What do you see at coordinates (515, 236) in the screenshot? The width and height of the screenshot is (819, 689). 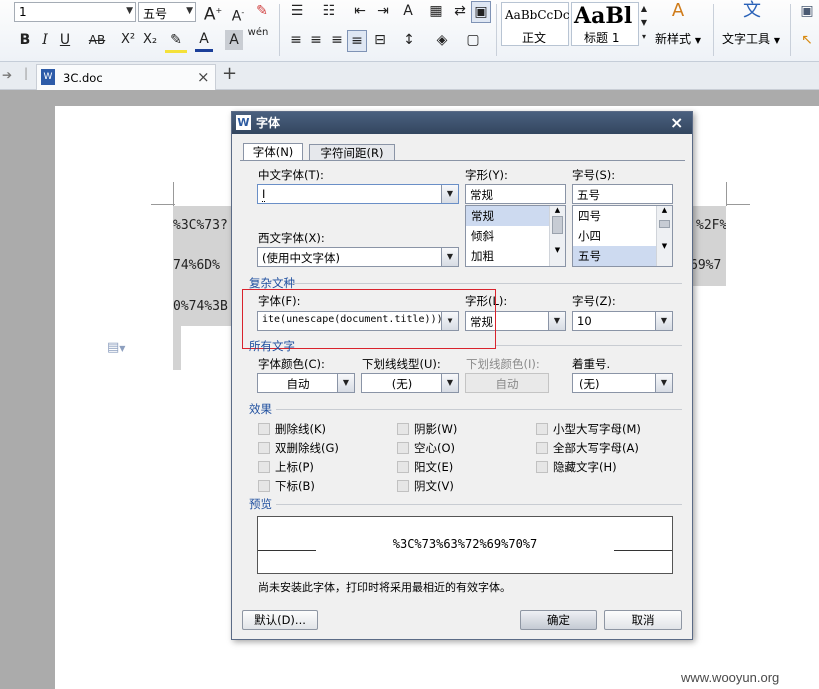 I see `style-listbox: 常规 倾斜 加粗 ▲ ▼` at bounding box center [515, 236].